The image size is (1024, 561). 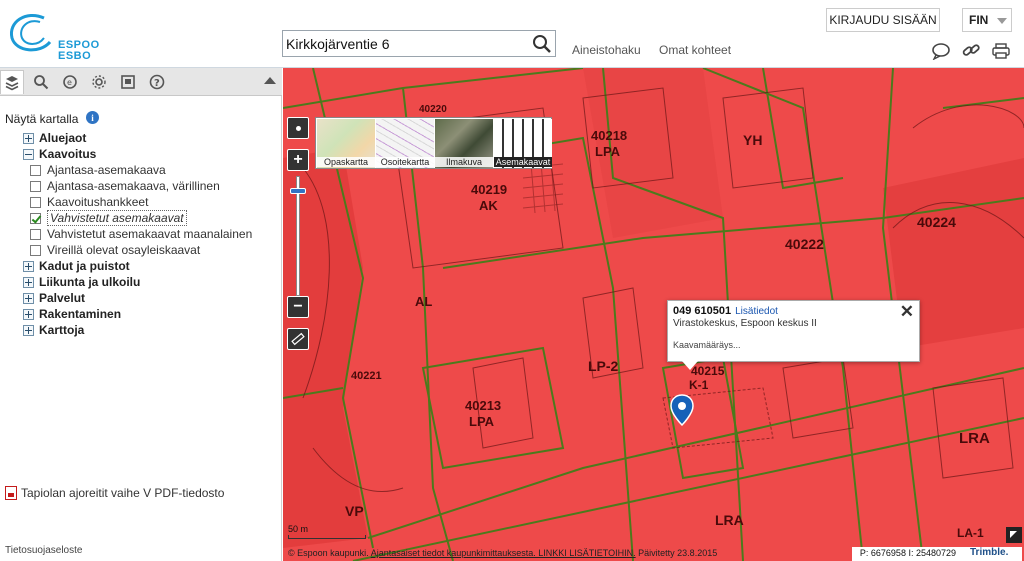 I want to click on logo-swirl-icon, so click(x=30, y=33).